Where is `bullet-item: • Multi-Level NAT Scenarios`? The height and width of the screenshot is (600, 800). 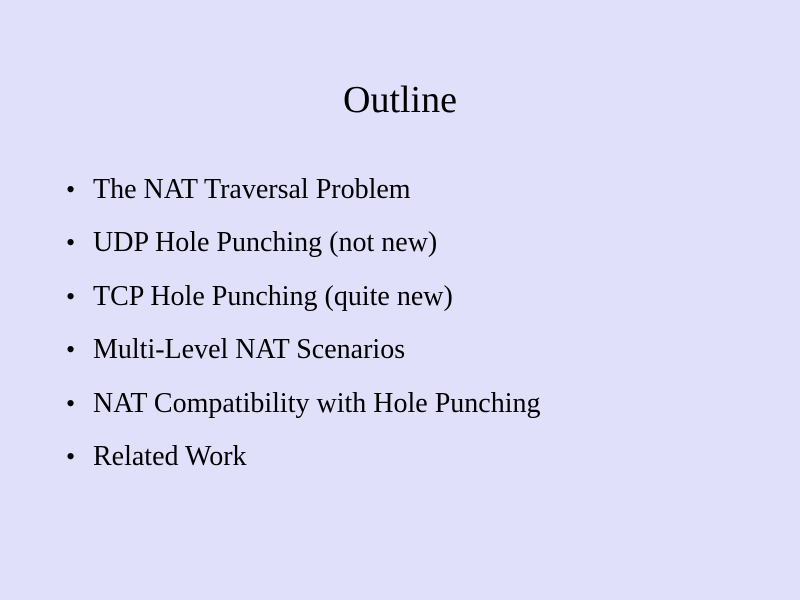
bullet-item: • Multi-Level NAT Scenarios is located at coordinates (303, 351).